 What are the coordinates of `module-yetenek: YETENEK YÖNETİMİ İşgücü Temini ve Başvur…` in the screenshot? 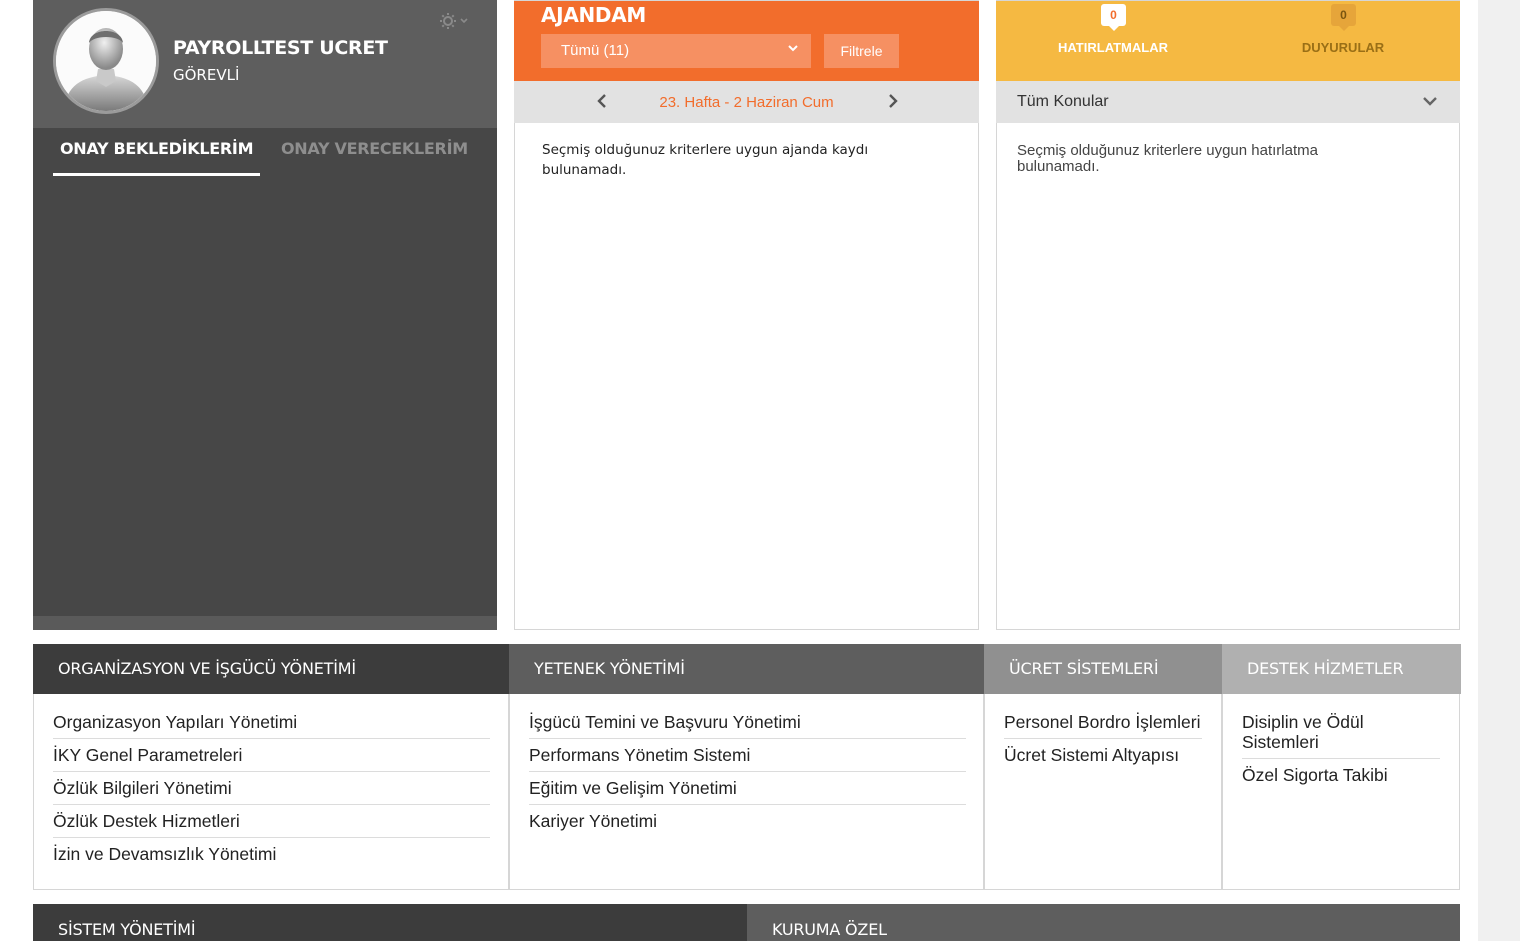 It's located at (747, 767).